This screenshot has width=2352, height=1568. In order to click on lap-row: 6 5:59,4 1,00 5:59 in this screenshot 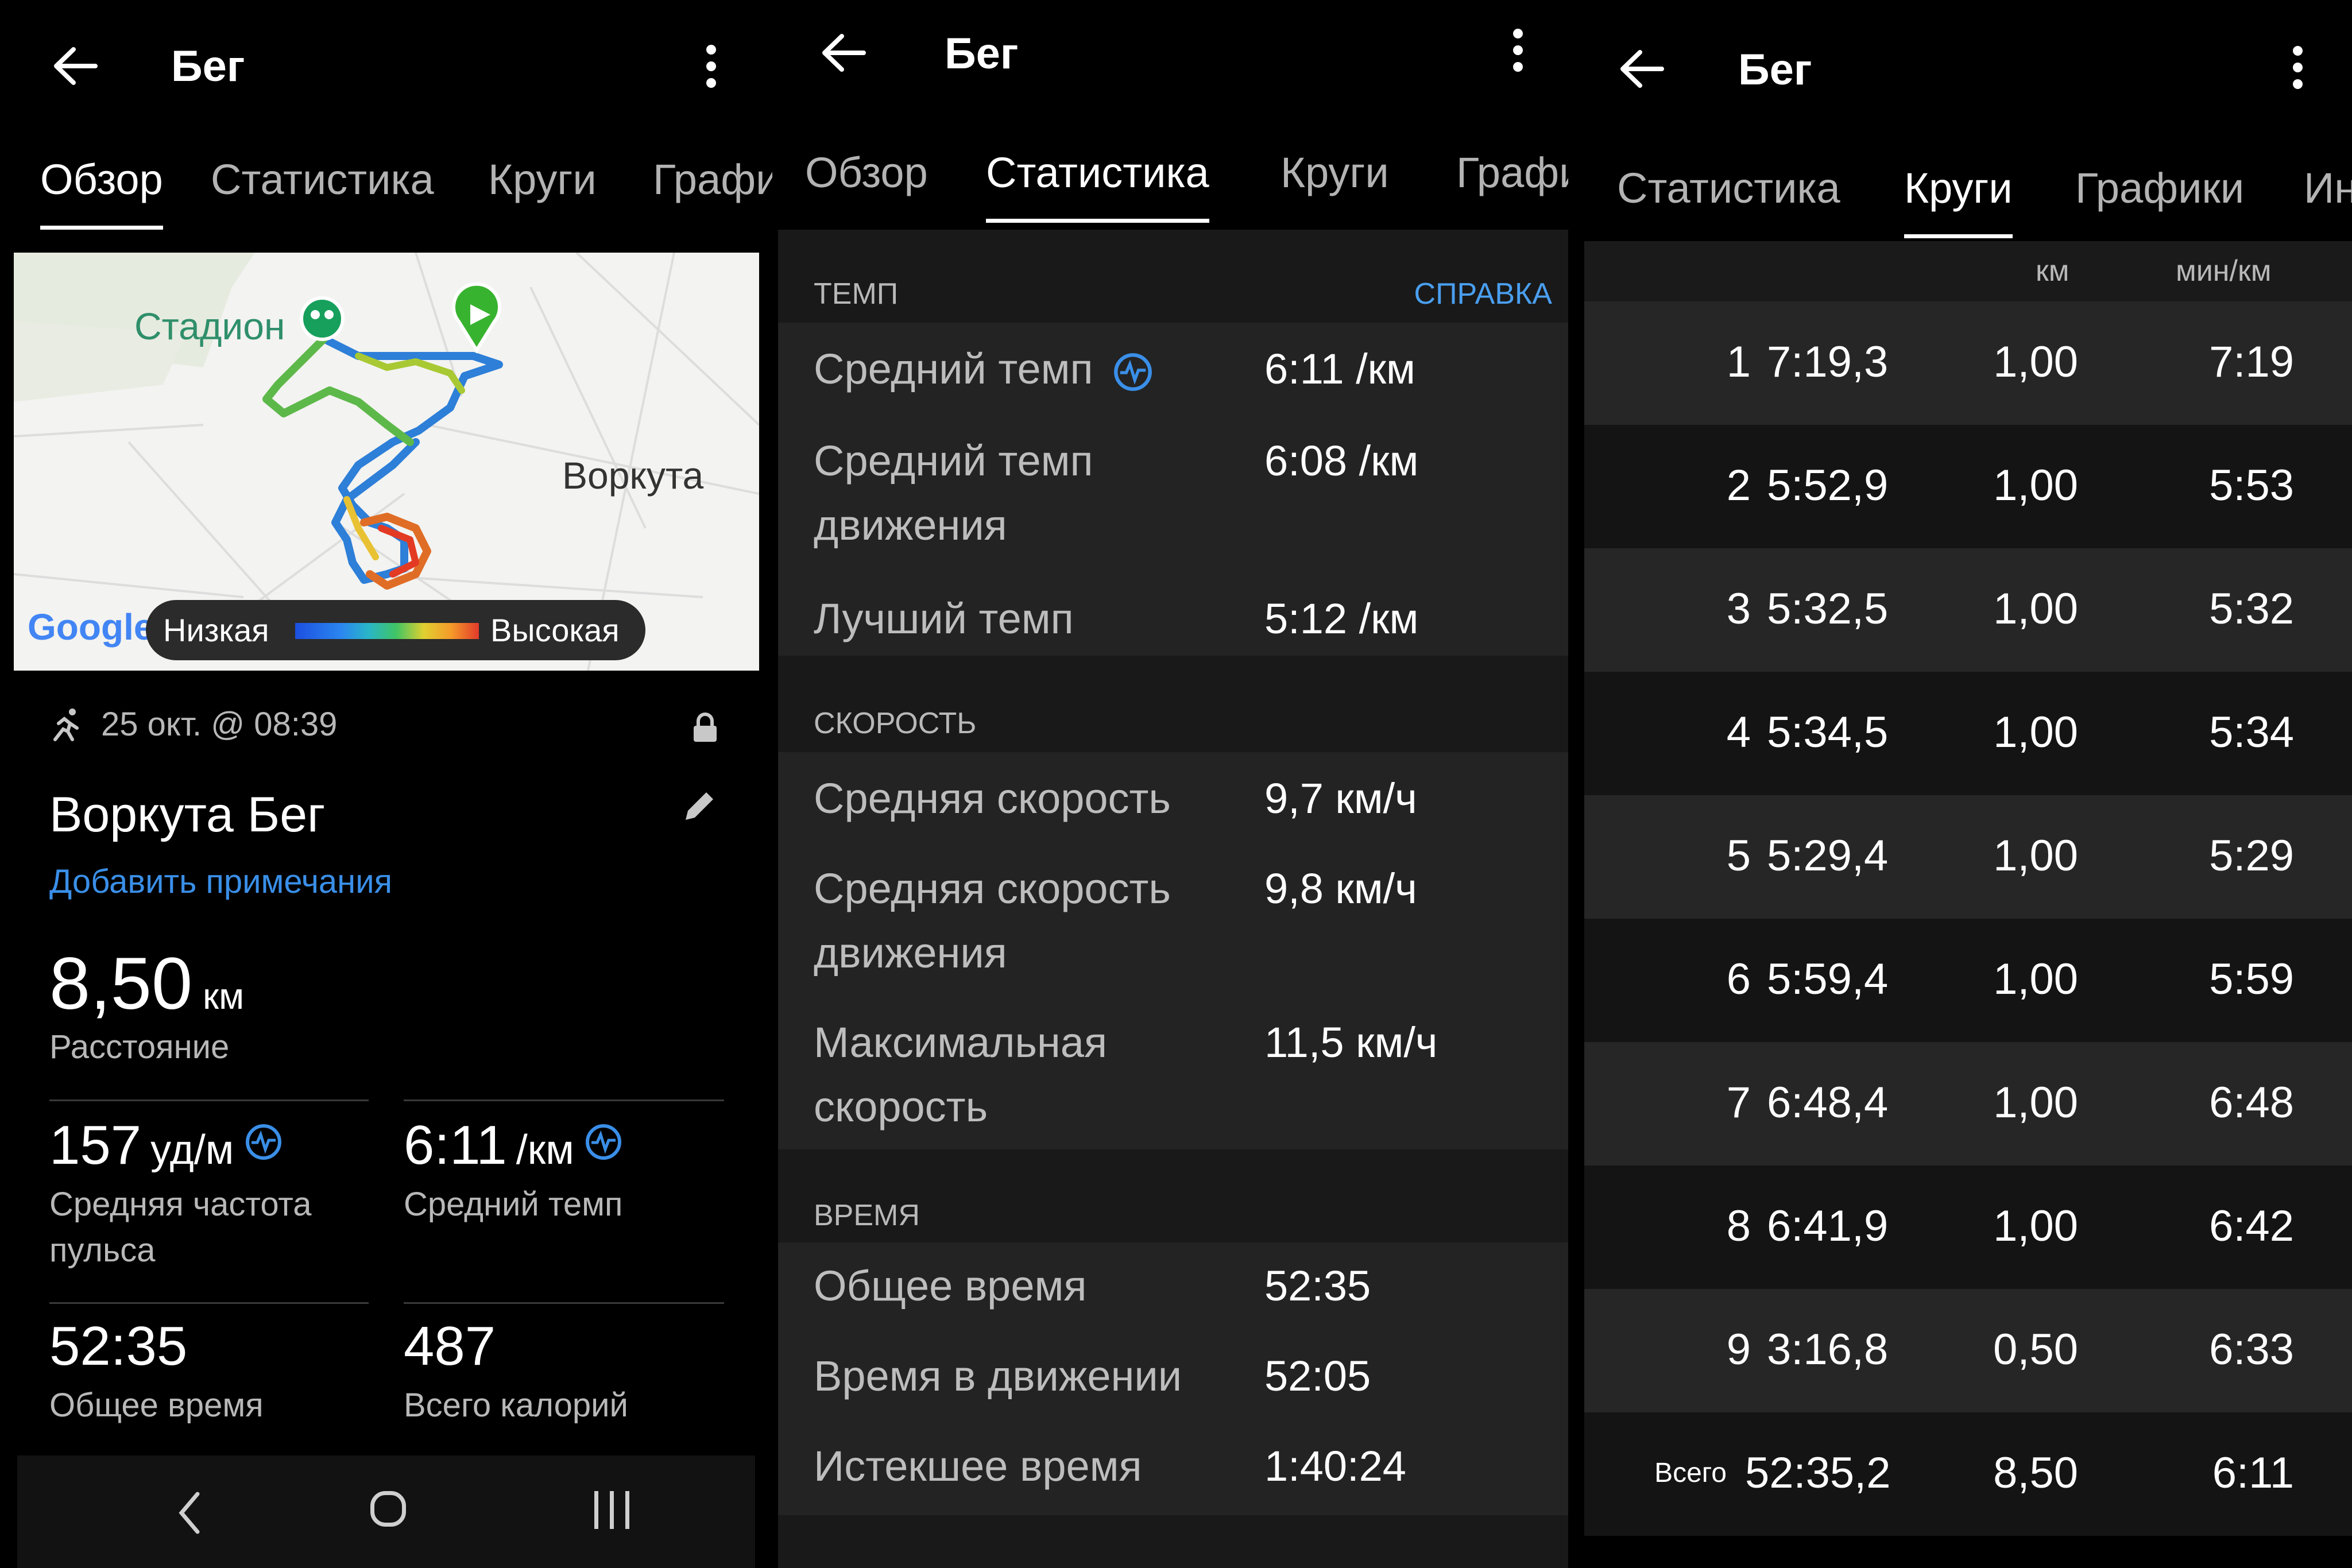, I will do `click(1968, 980)`.